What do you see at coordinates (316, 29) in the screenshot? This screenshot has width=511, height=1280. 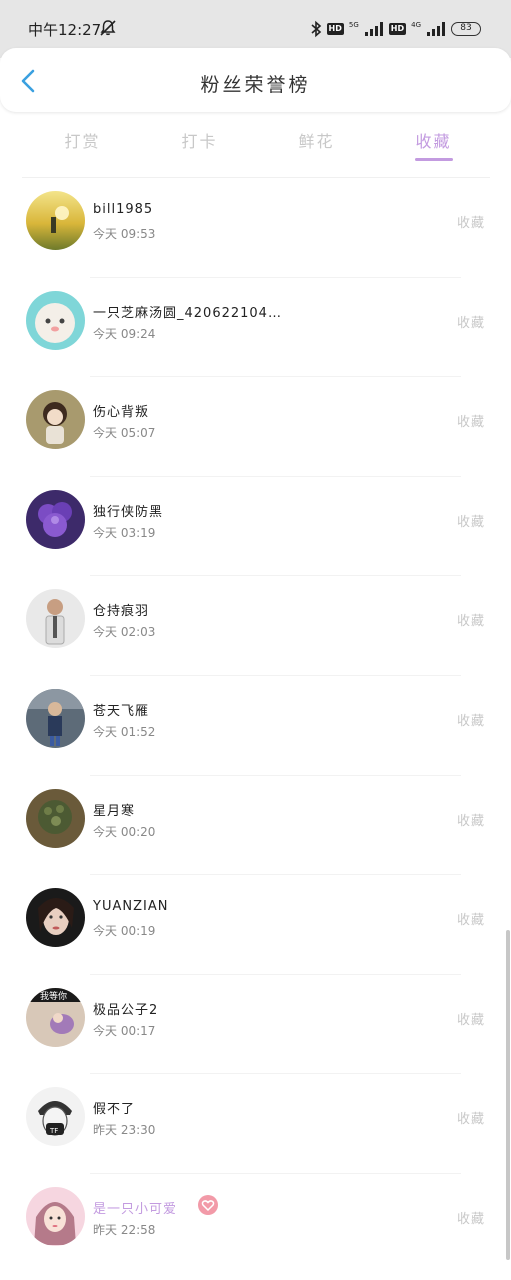 I see `bluetooth-icon` at bounding box center [316, 29].